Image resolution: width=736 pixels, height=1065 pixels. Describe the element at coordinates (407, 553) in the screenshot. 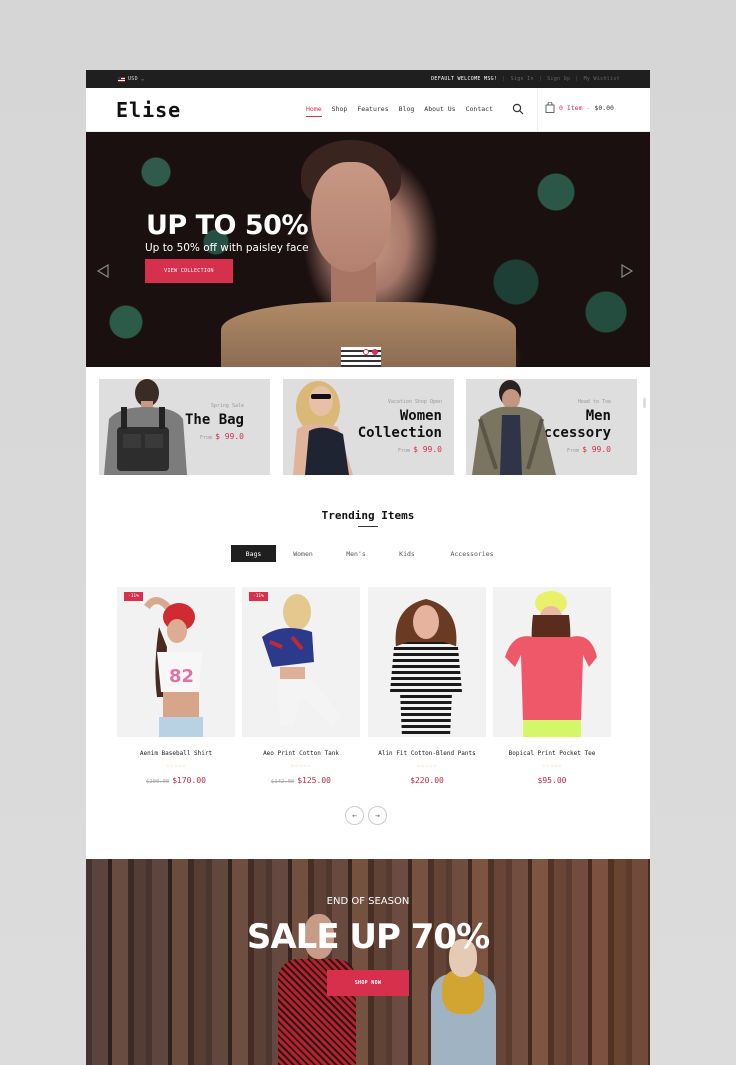

I see `tab-kids: Kids` at that location.